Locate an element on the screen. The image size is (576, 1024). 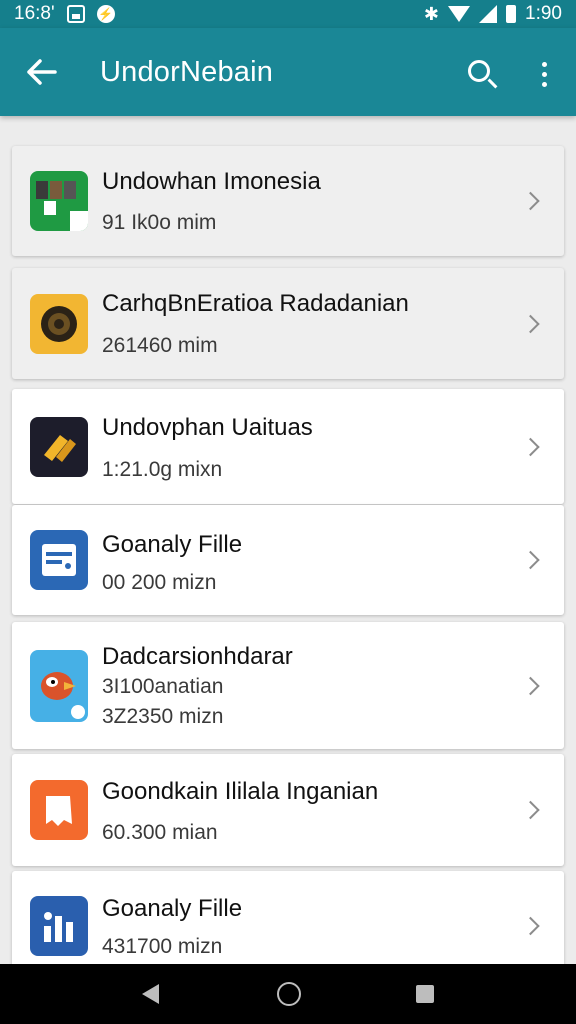
list-item-subtitle: 431700 mizn is located at coordinates (162, 946).